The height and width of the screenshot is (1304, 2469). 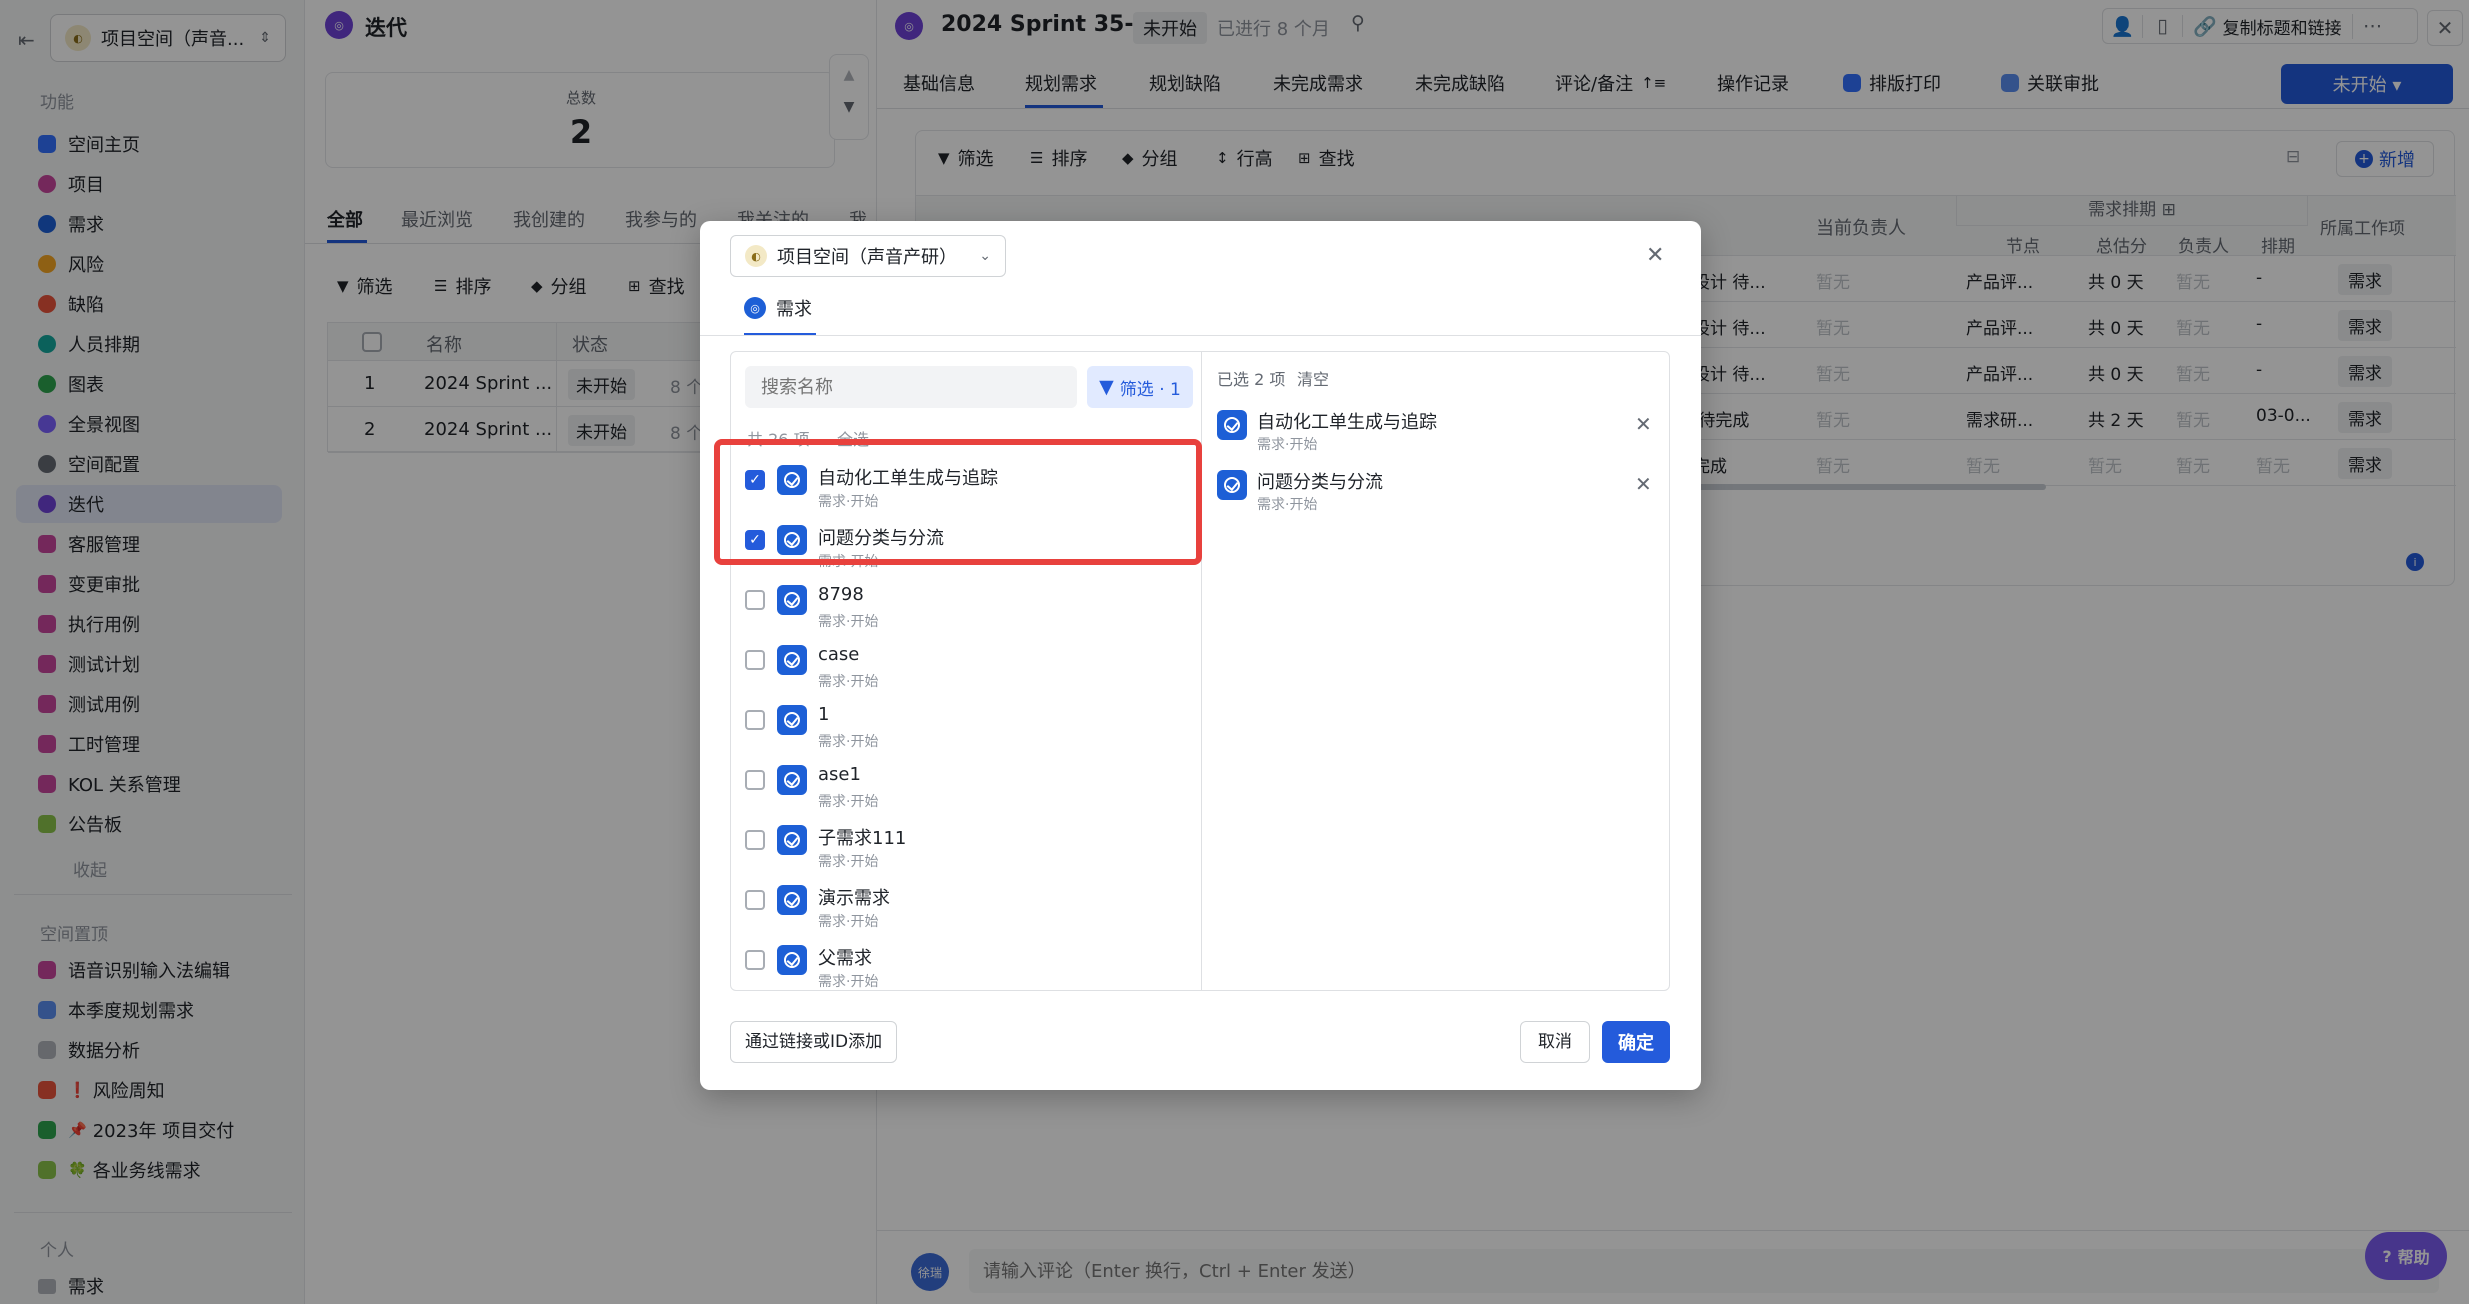 What do you see at coordinates (1150, 389) in the screenshot?
I see `filter-label: 筛选 · 1` at bounding box center [1150, 389].